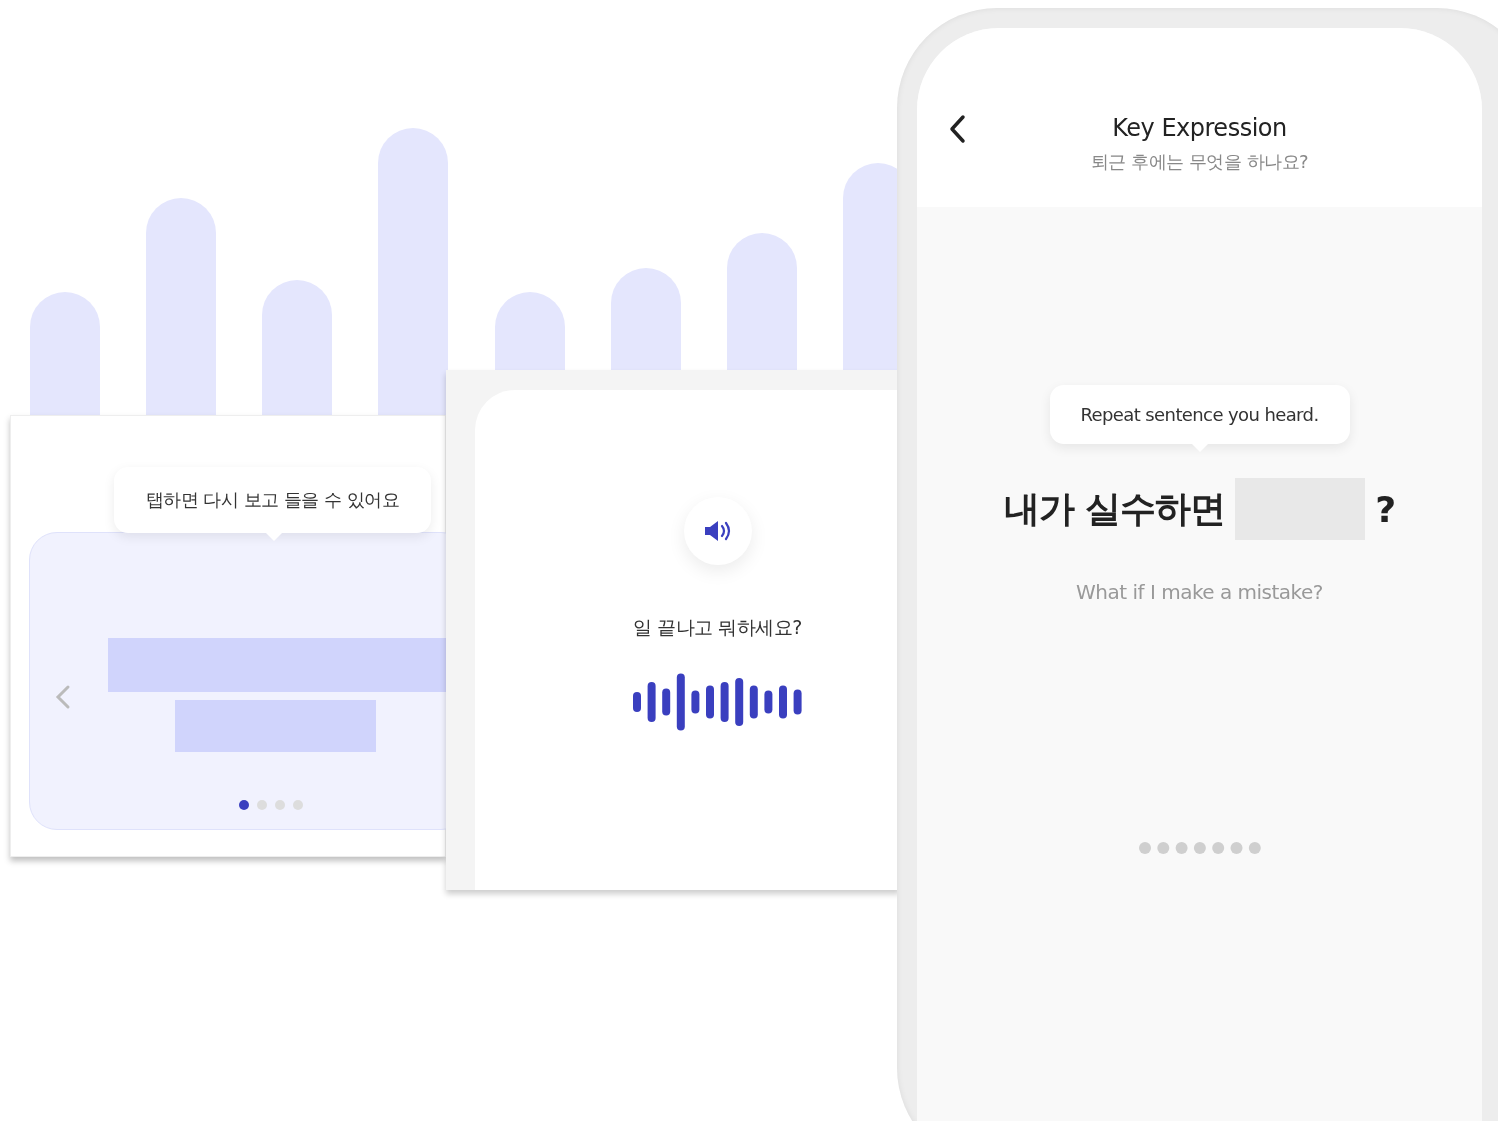 Image resolution: width=1498 pixels, height=1121 pixels. Describe the element at coordinates (272, 500) in the screenshot. I see `tooltip-text: 탭하면 다시 보고 들을 수 있어요` at that location.